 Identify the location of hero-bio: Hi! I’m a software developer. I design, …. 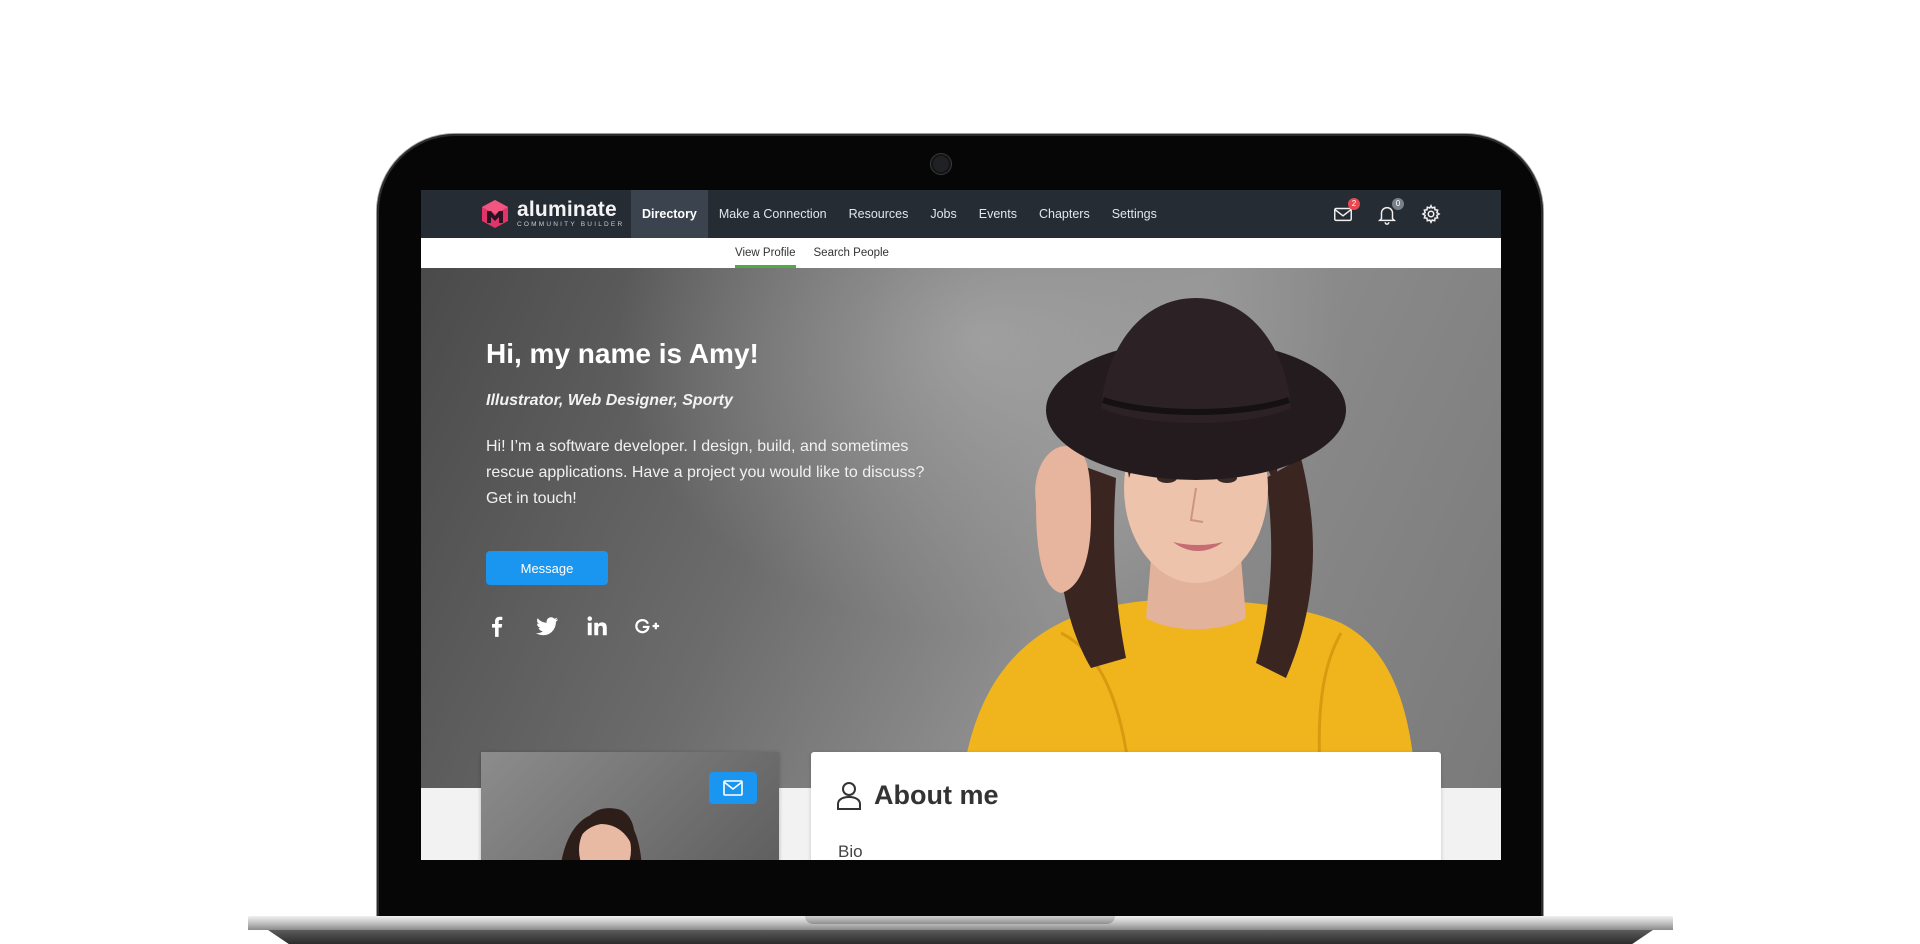
(705, 472).